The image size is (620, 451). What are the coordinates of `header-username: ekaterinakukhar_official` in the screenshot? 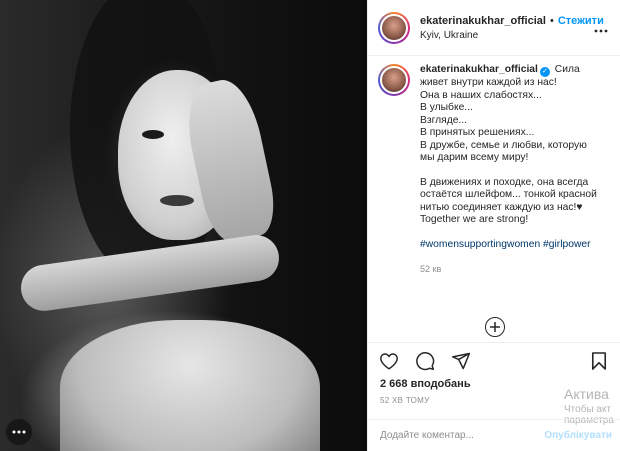 It's located at (483, 21).